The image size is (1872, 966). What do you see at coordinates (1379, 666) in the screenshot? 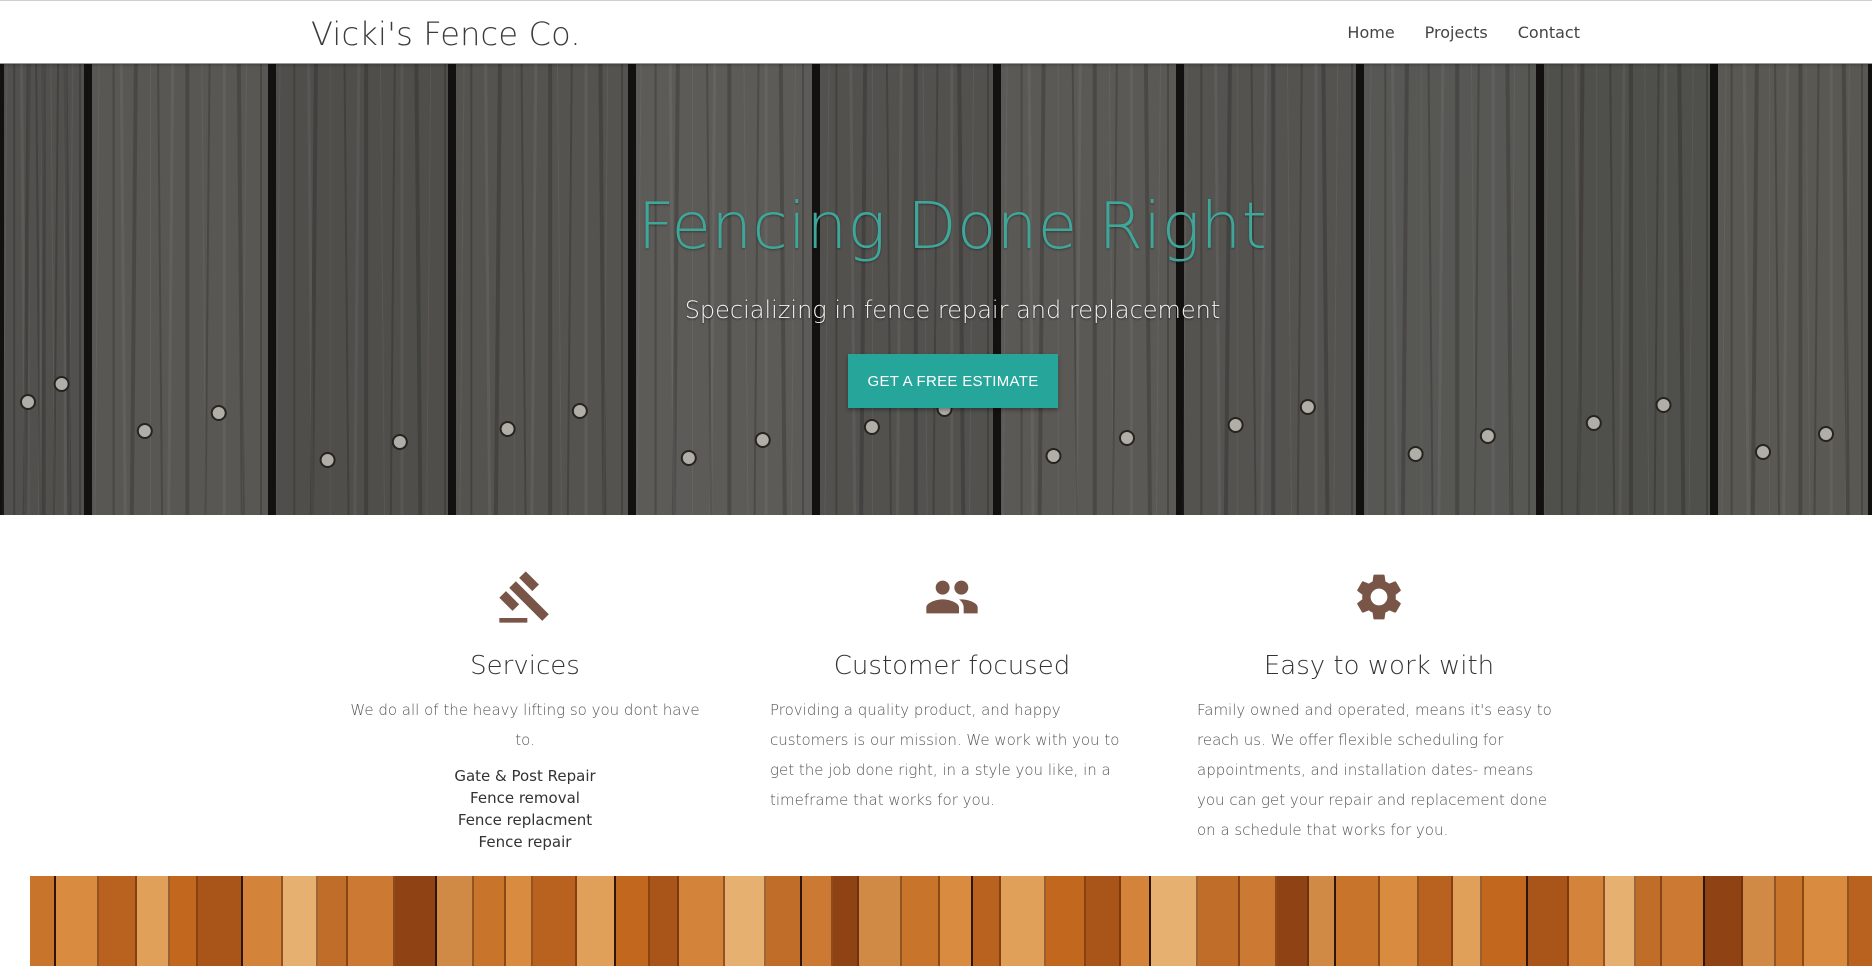
I see `feature-title: Easy to work with` at bounding box center [1379, 666].